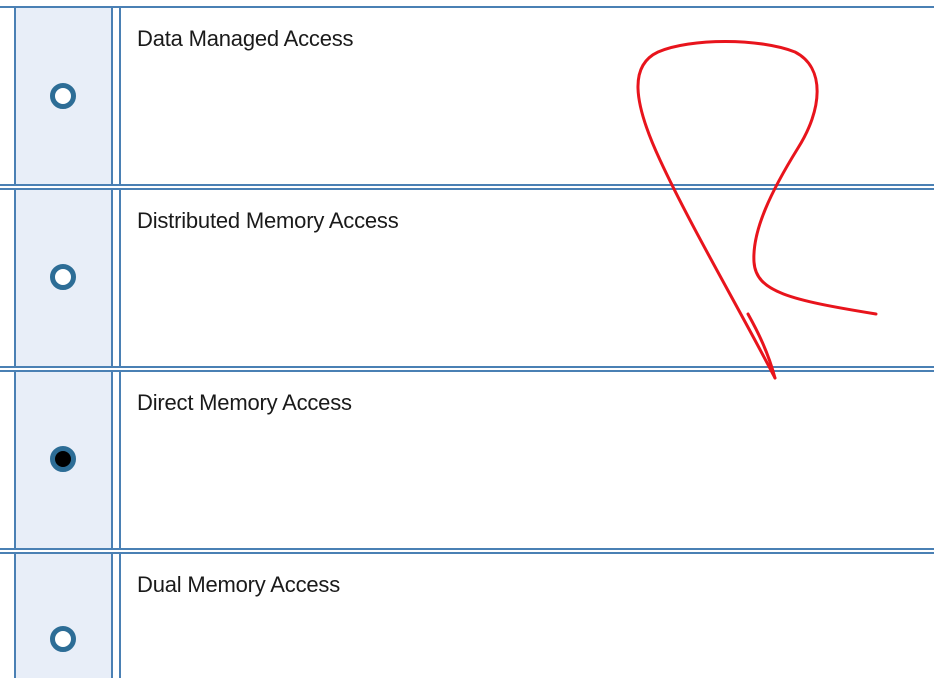 The width and height of the screenshot is (934, 678). Describe the element at coordinates (244, 402) in the screenshot. I see `option-label: Direct Memory Access` at that location.